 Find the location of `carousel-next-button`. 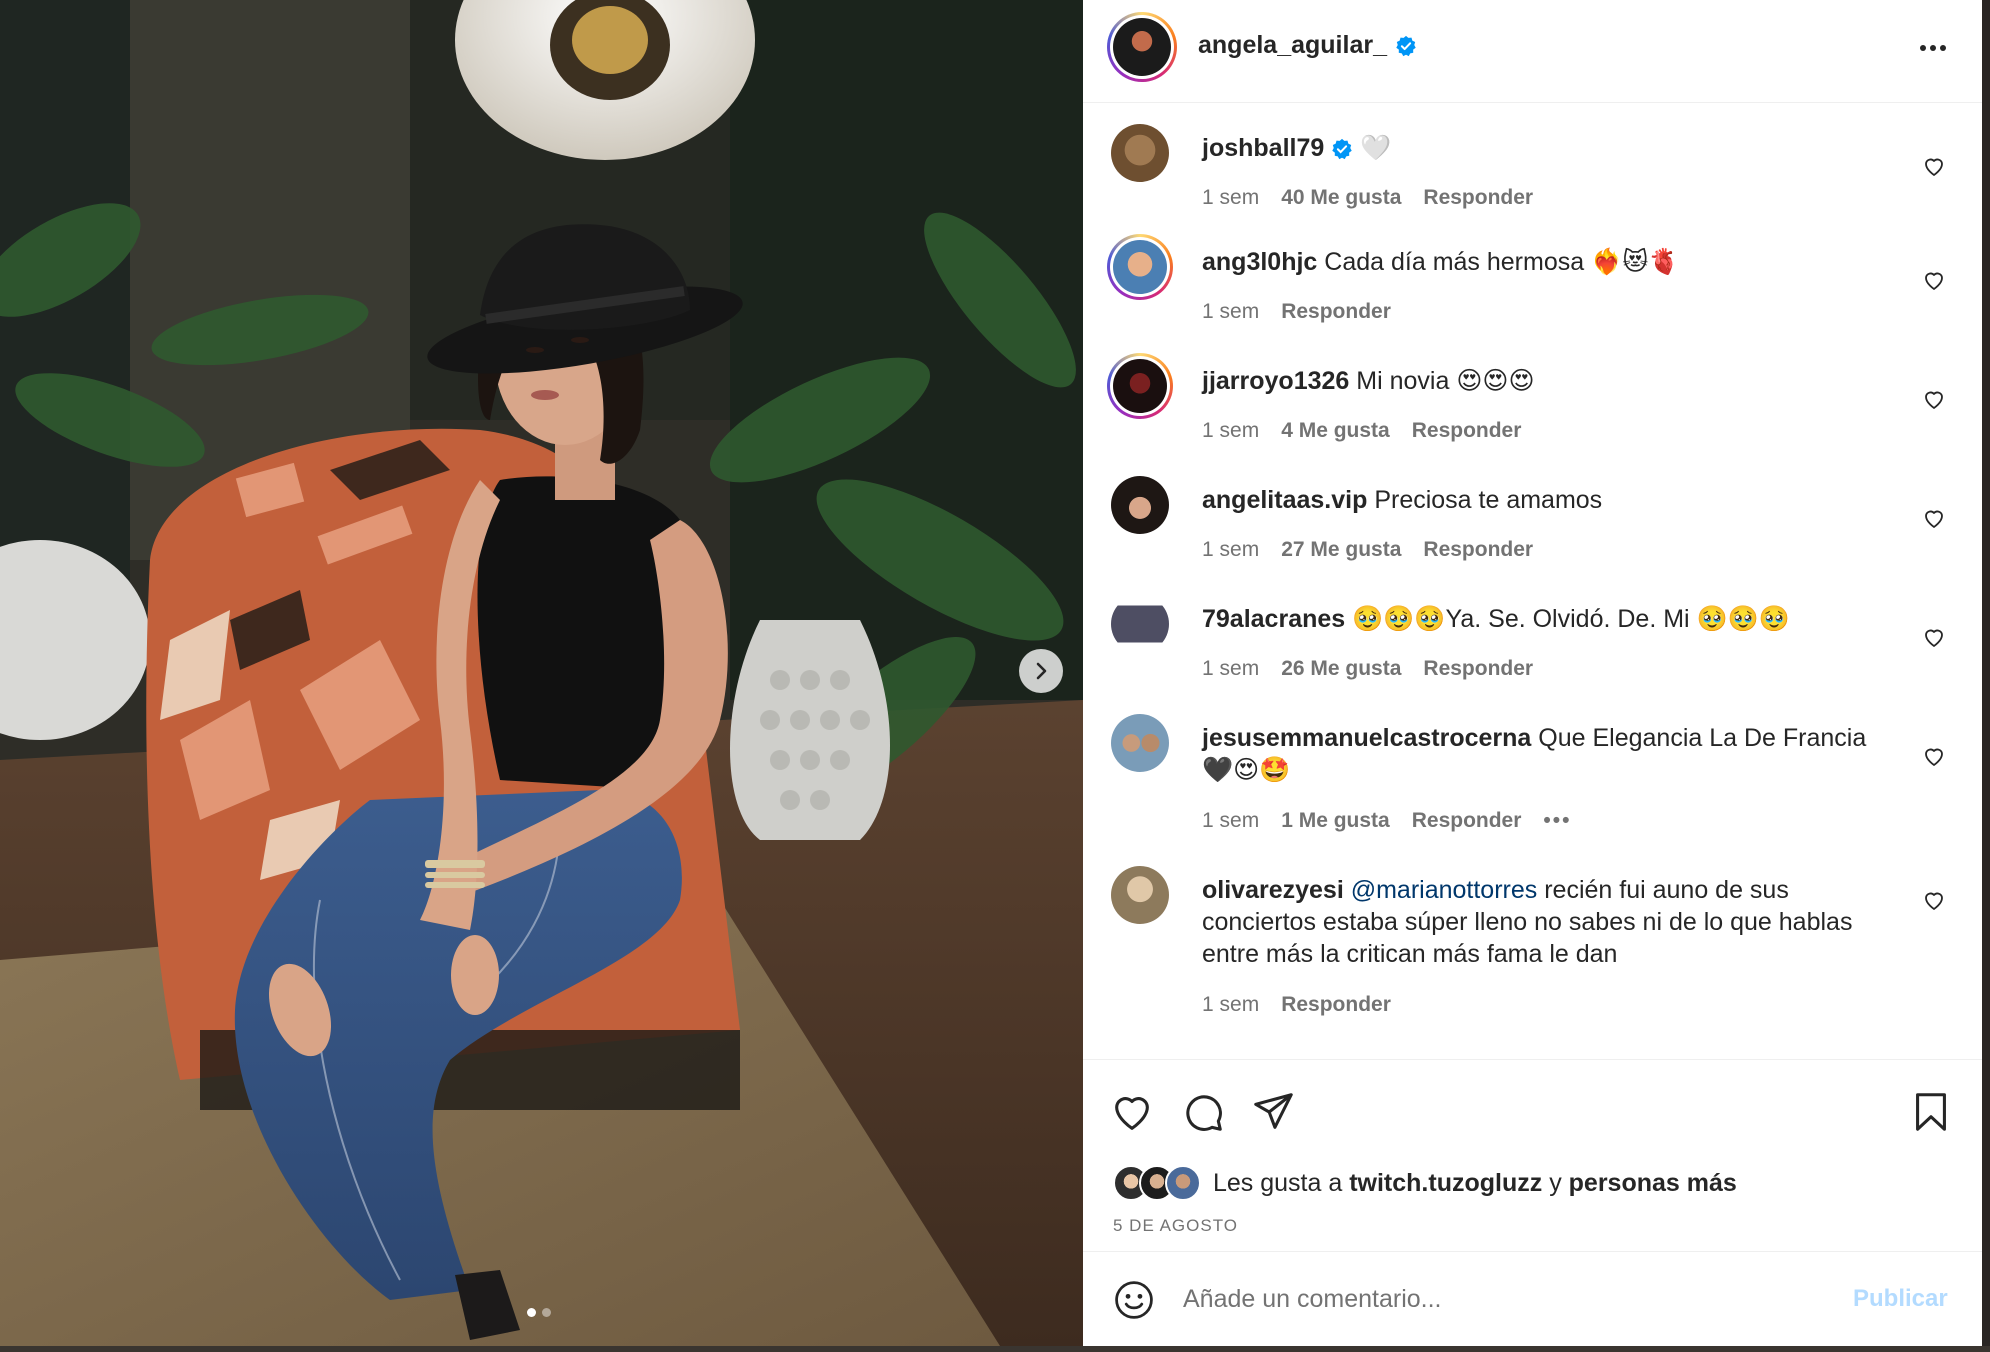

carousel-next-button is located at coordinates (1041, 671).